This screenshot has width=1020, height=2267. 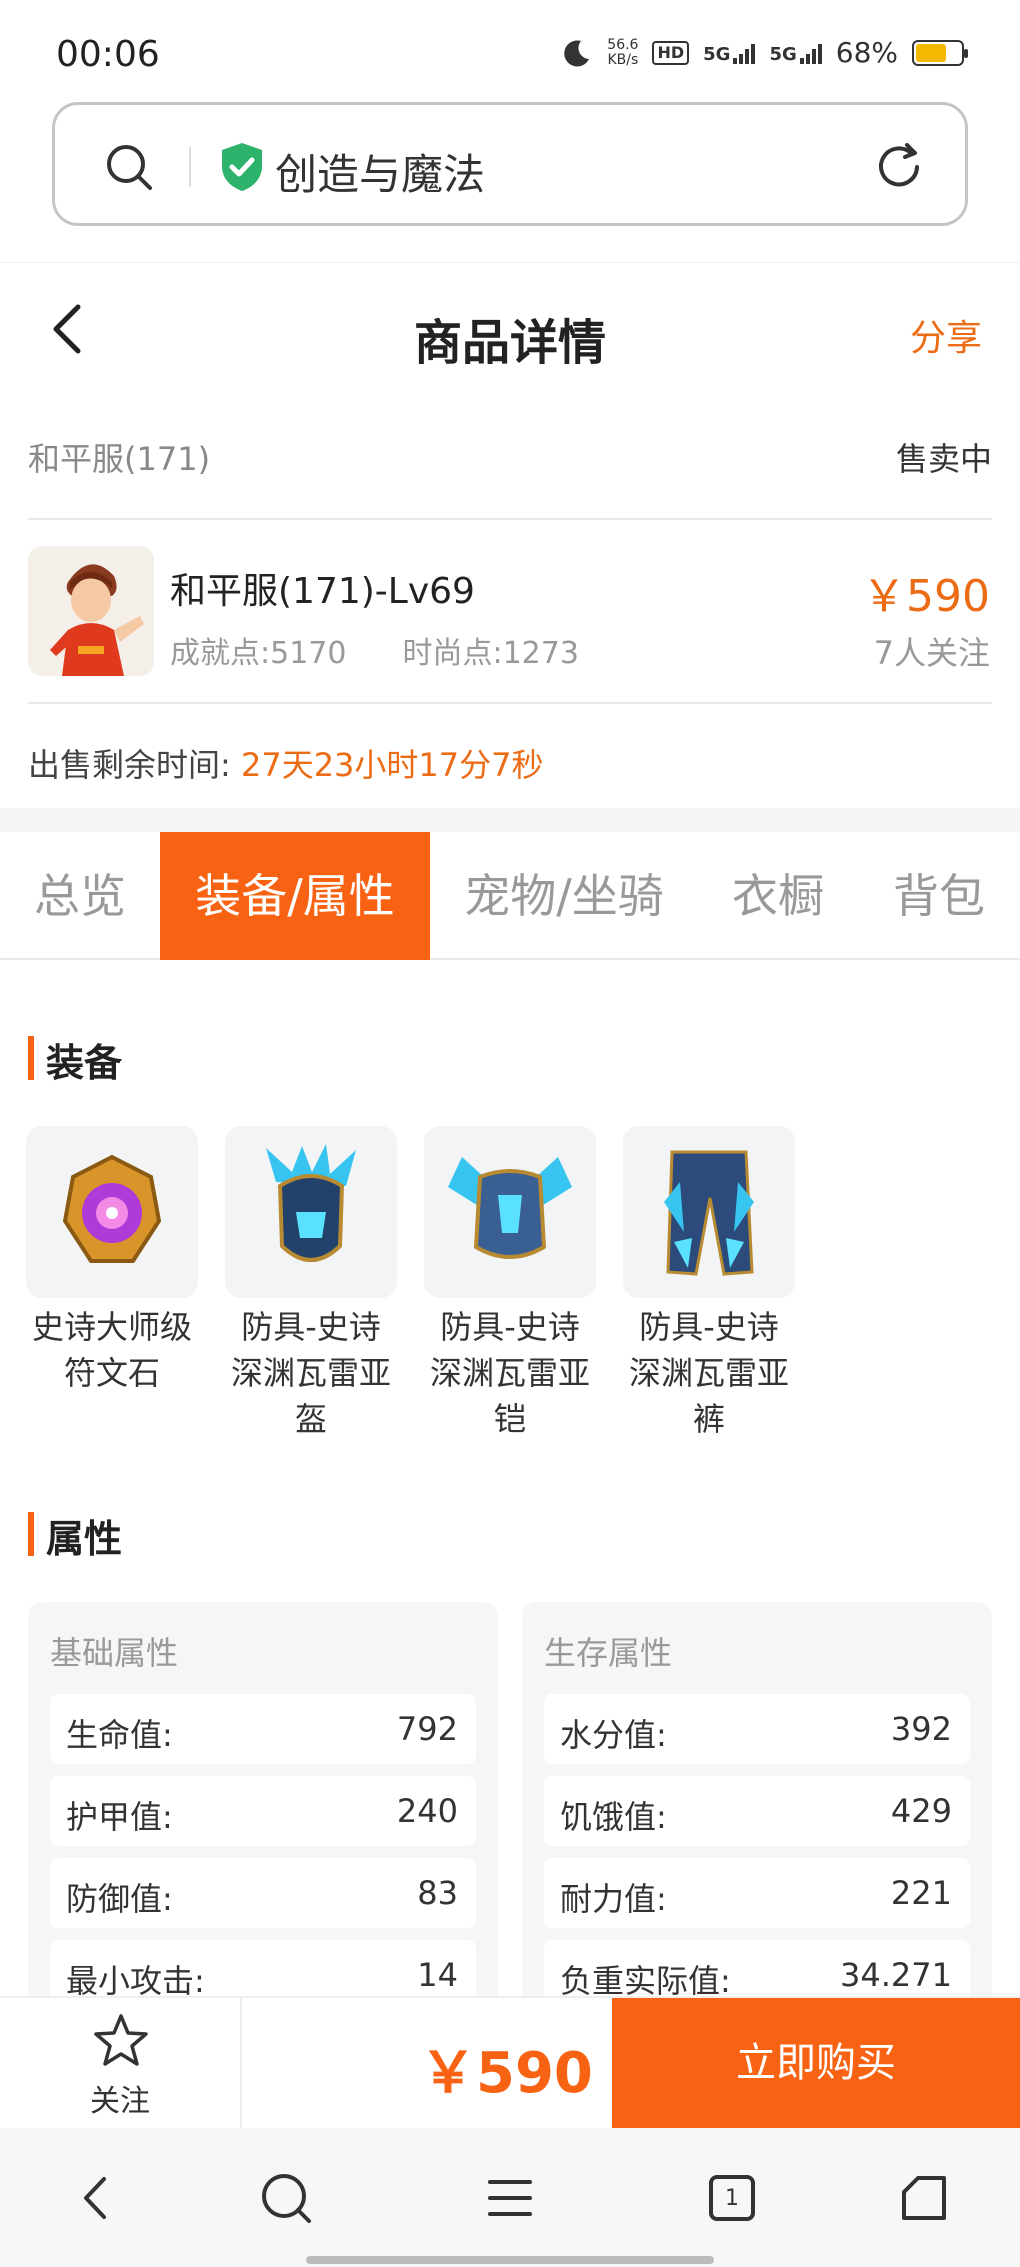 I want to click on page-title: 商品详情, so click(x=509, y=343).